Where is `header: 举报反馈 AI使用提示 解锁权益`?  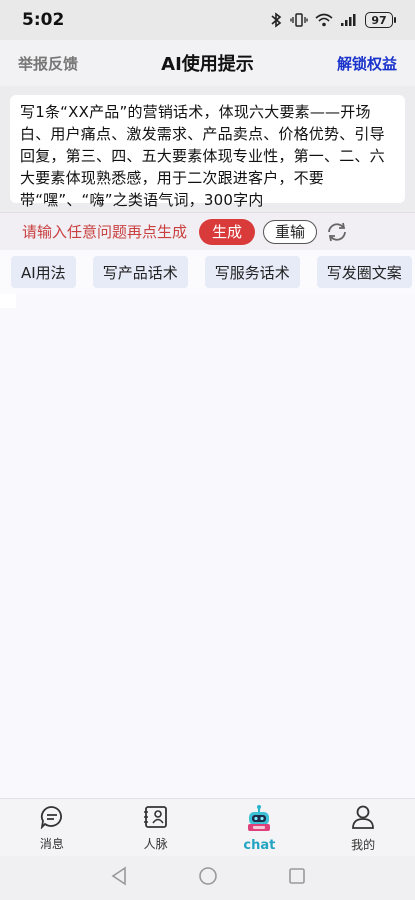 header: 举报反馈 AI使用提示 解锁权益 is located at coordinates (207, 63).